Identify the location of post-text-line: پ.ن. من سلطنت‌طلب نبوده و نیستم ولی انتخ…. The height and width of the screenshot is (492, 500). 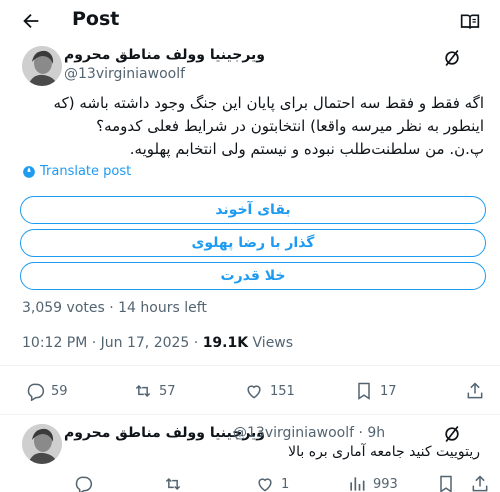
(306, 149).